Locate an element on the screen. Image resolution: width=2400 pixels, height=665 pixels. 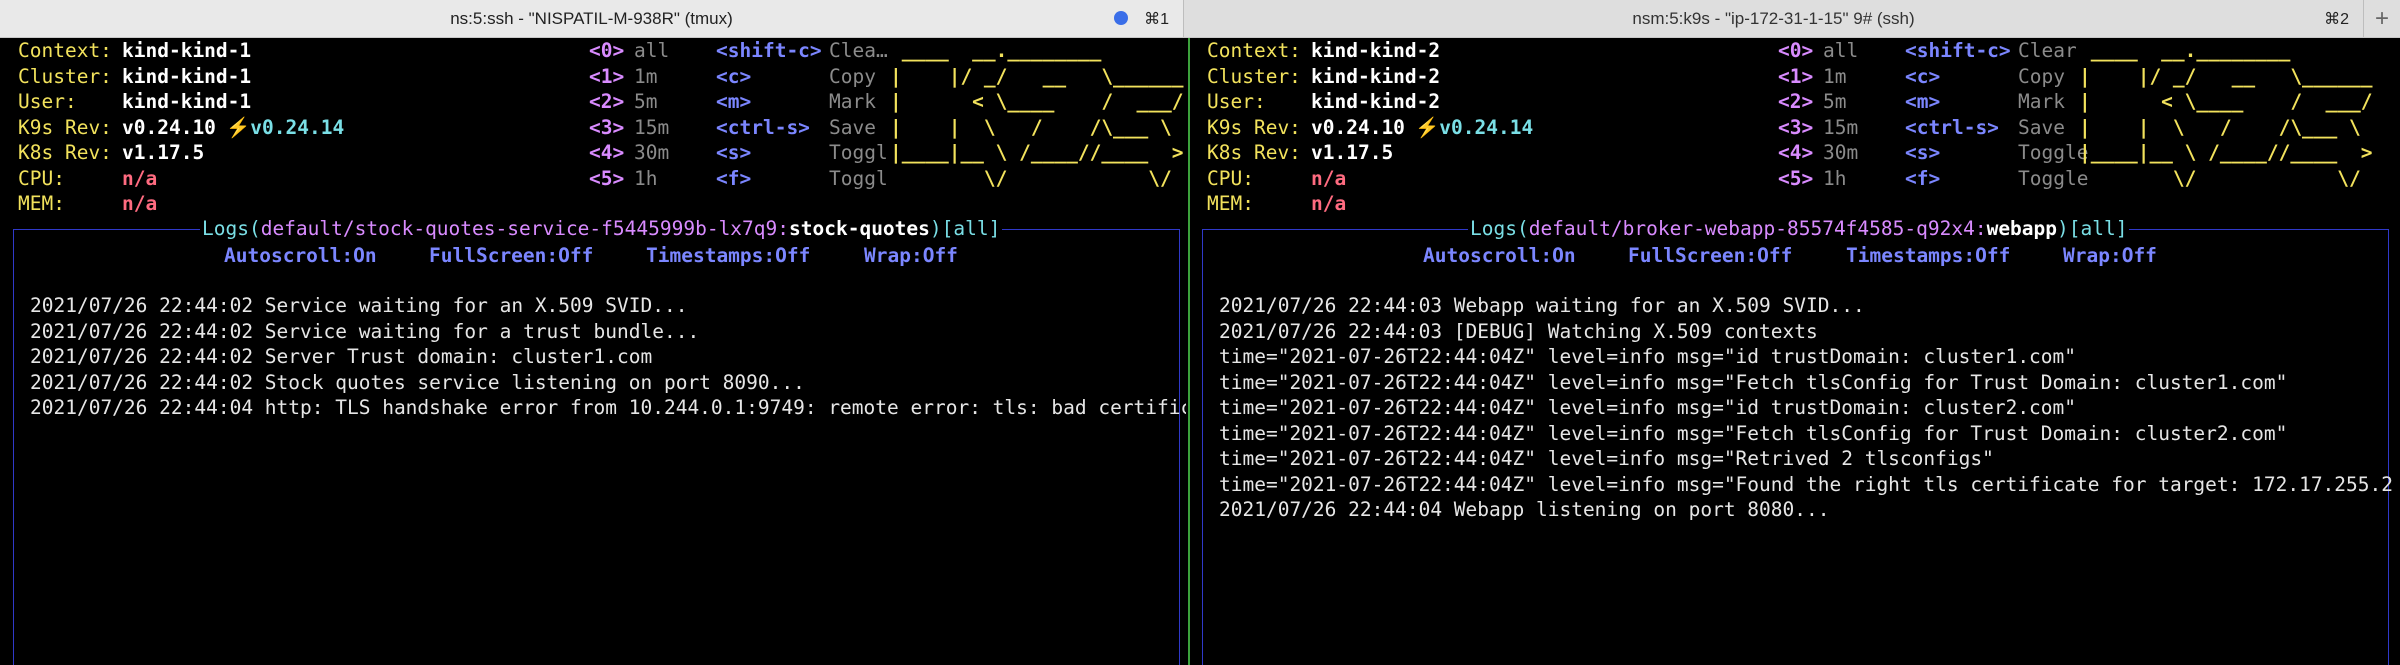
shortcut-label: Toggle is located at coordinates (2053, 178).